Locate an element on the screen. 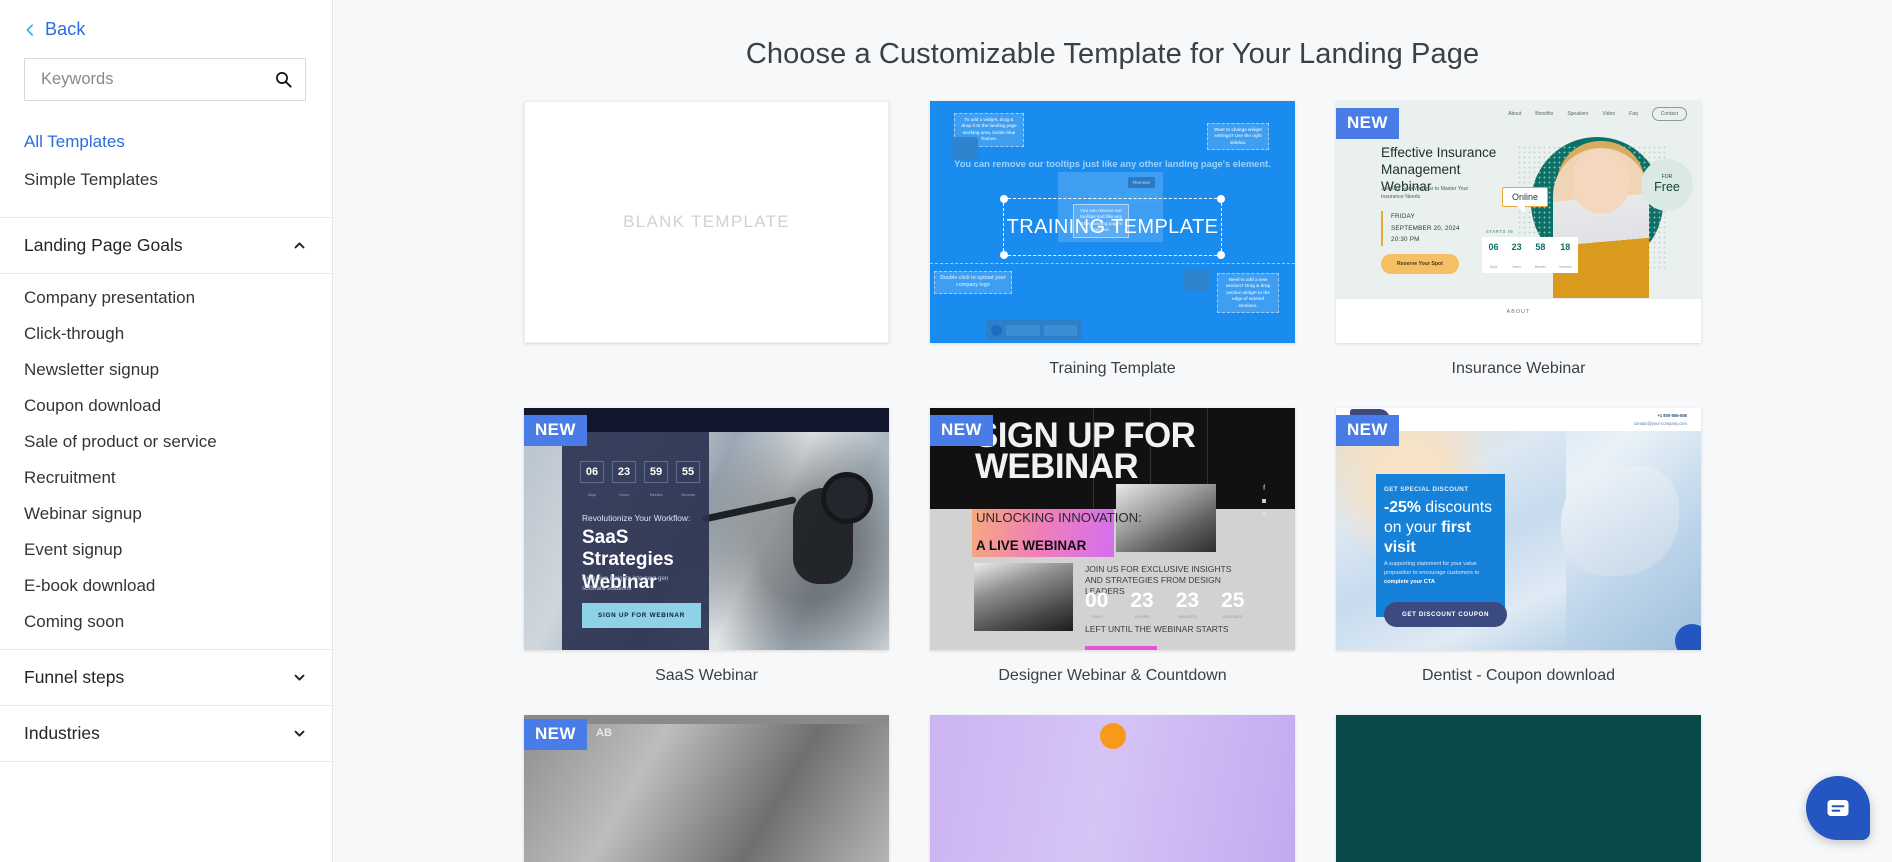  search-input is located at coordinates (158, 79).